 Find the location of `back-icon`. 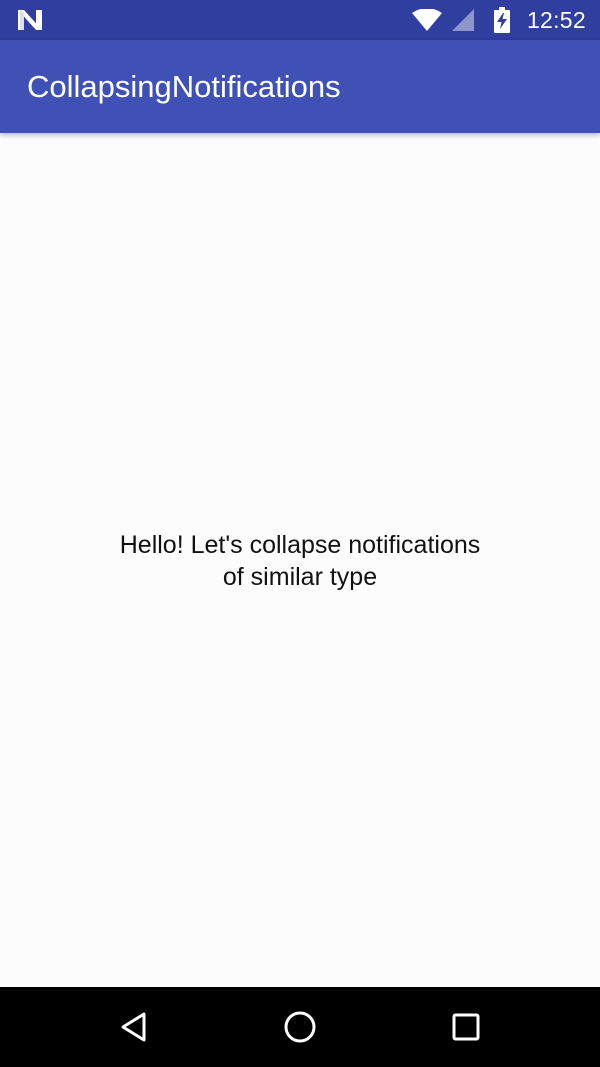

back-icon is located at coordinates (133, 1027).